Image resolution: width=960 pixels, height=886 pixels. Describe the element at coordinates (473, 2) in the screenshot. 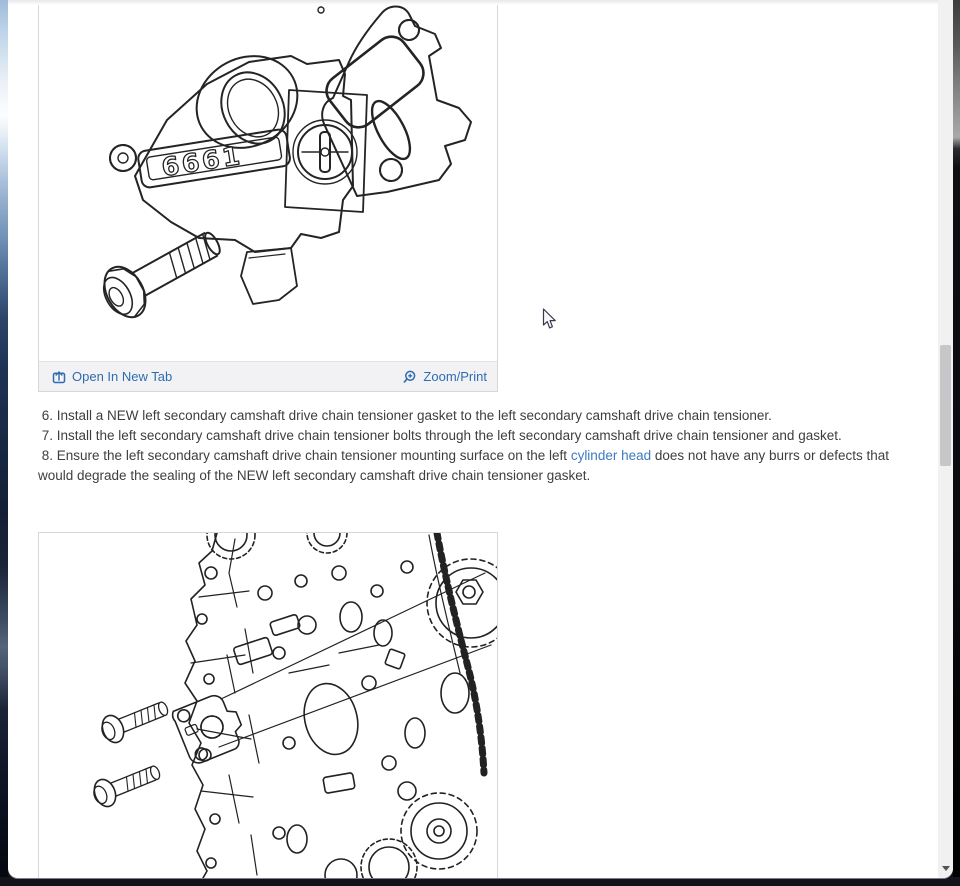

I see `page-top-shadow` at that location.